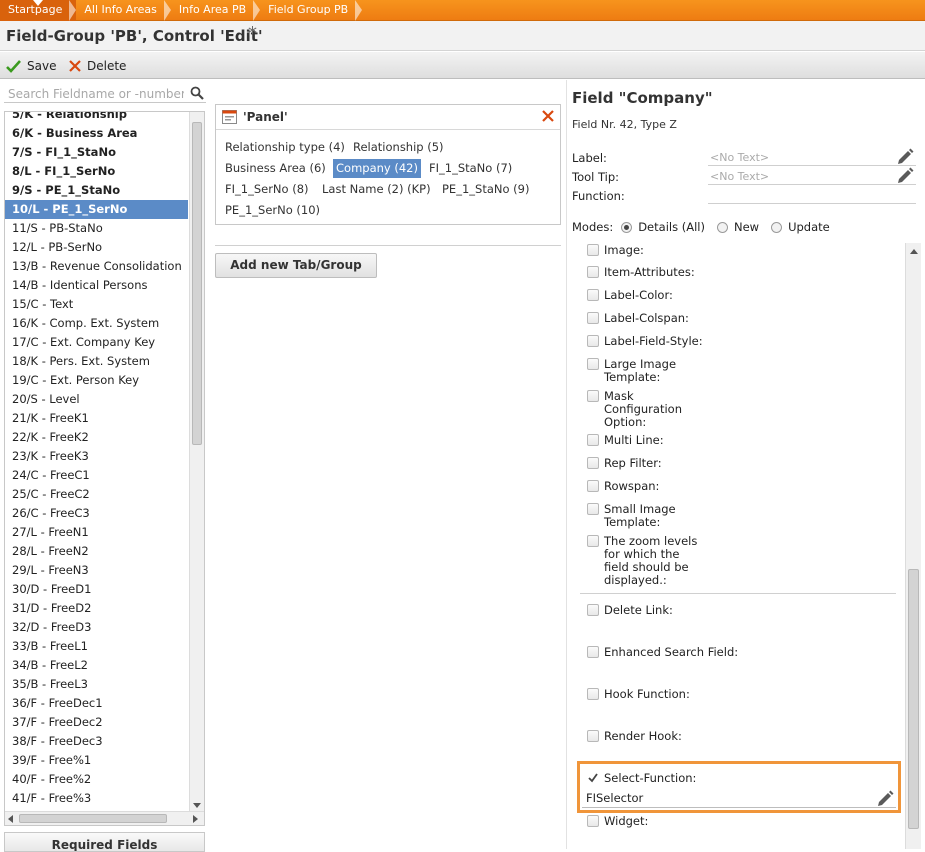  What do you see at coordinates (96, 741) in the screenshot?
I see `field-list-item: 38/F - FreeDec3` at bounding box center [96, 741].